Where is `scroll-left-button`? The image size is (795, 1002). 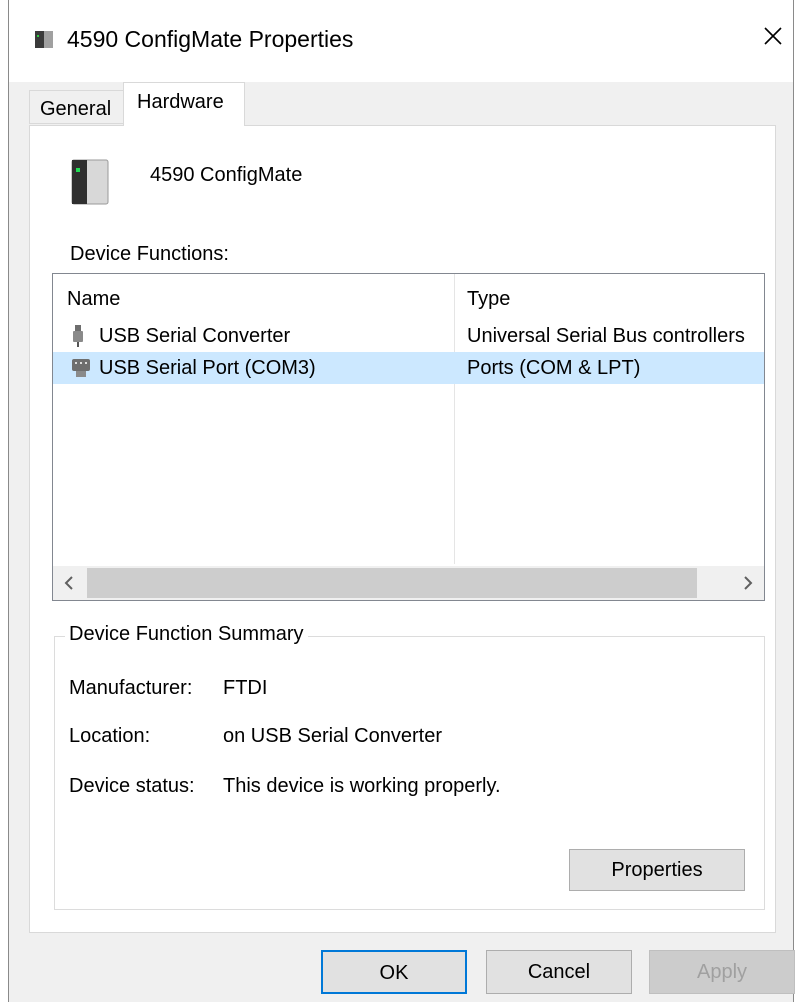 scroll-left-button is located at coordinates (70, 583).